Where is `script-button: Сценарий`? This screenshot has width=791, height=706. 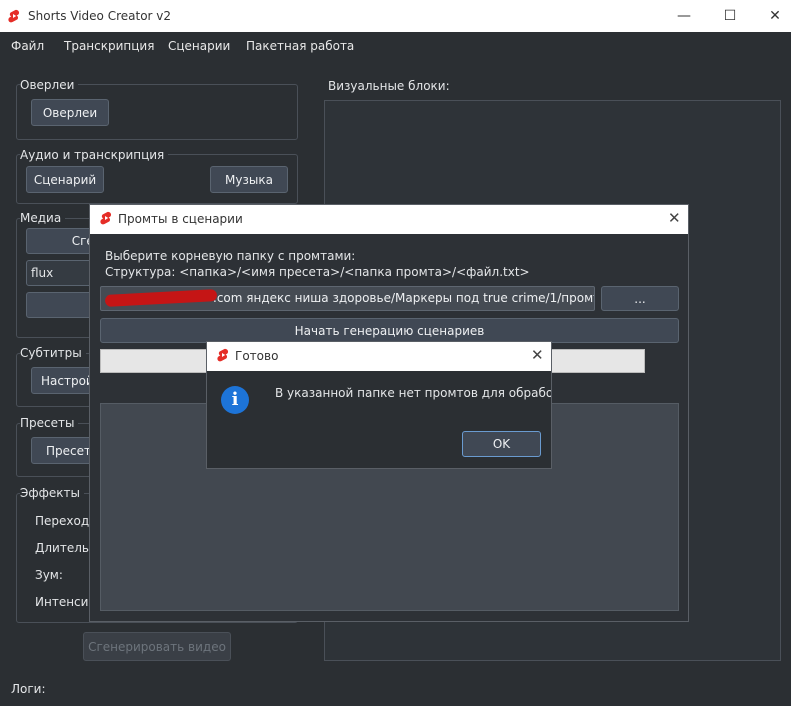
script-button: Сценарий is located at coordinates (65, 179).